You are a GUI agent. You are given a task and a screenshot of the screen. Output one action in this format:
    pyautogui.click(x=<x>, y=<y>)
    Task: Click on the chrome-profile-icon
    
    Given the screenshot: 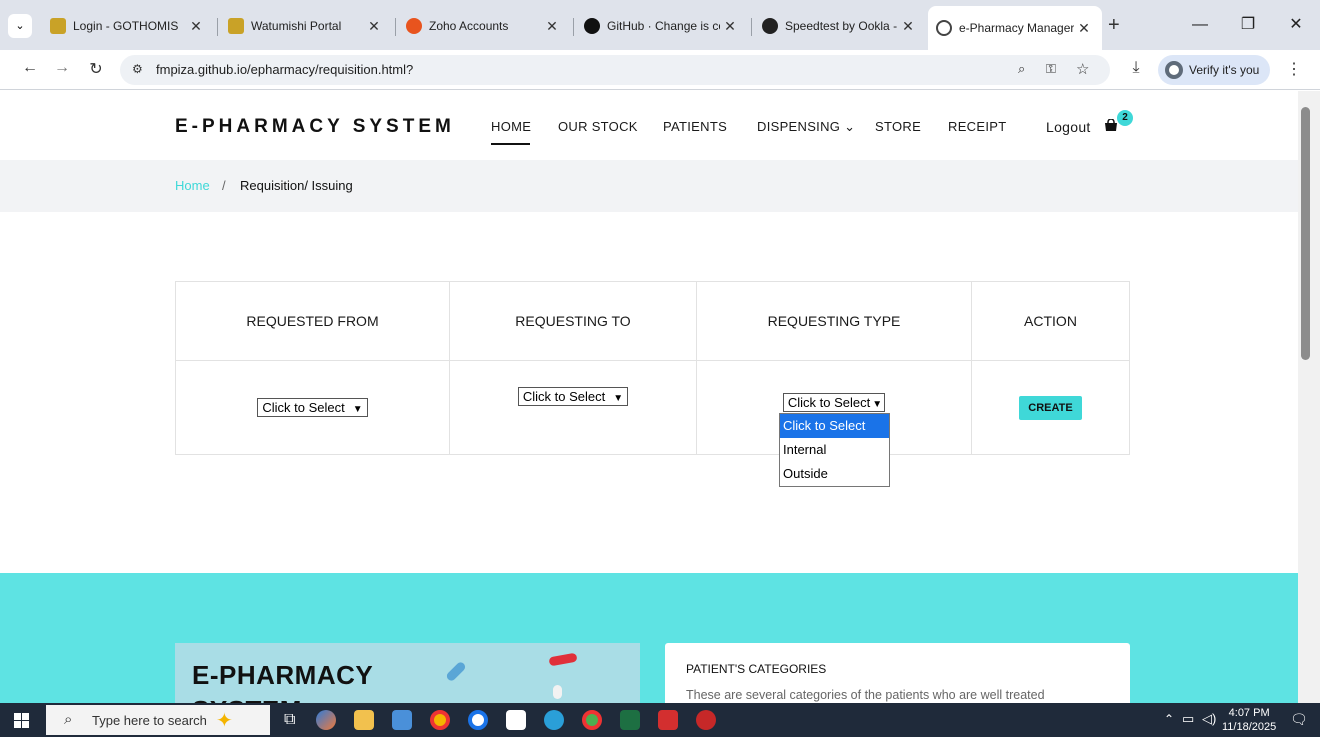 What is the action you would take?
    pyautogui.click(x=478, y=720)
    